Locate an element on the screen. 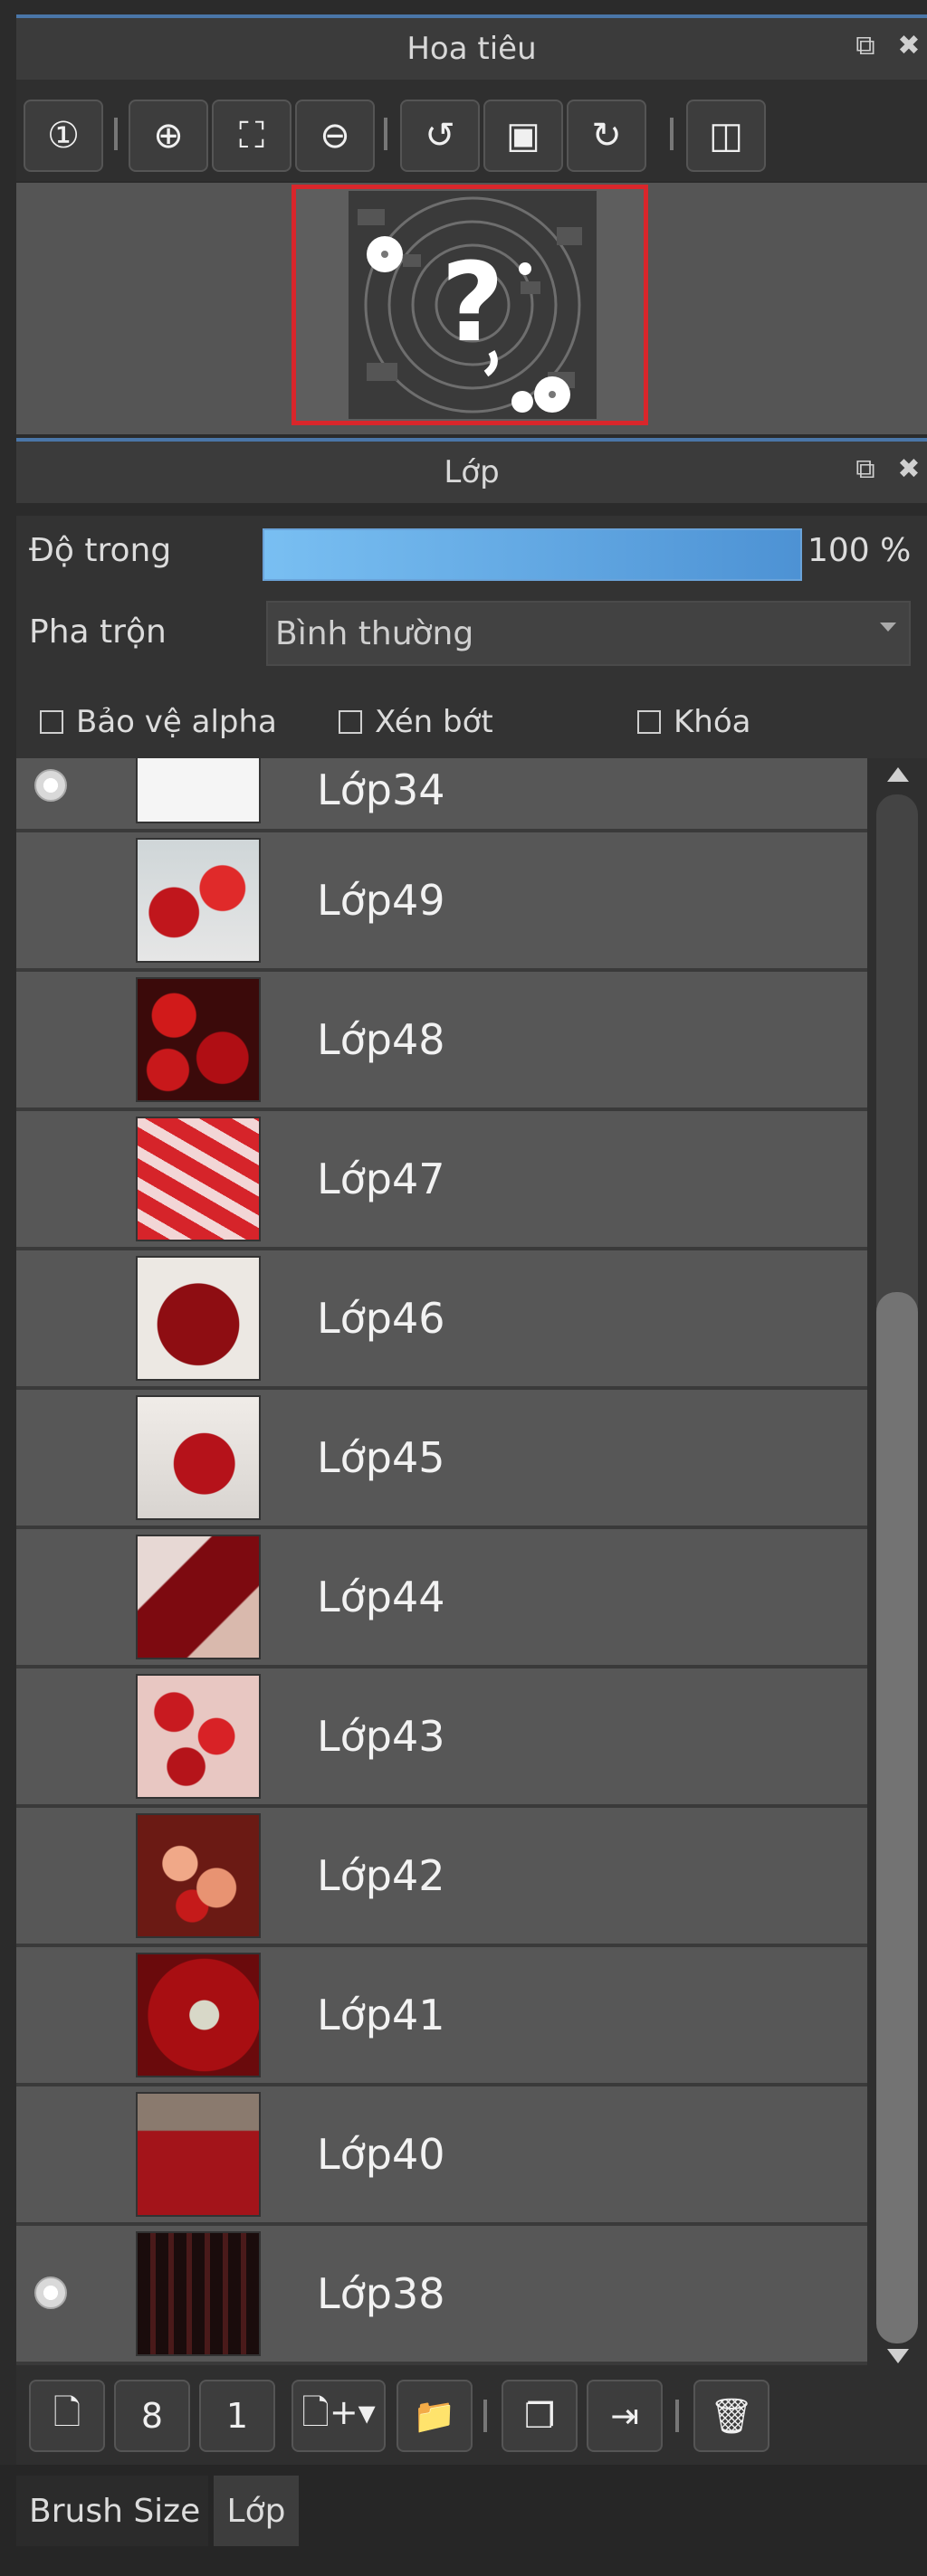  layer-name: Lớp41 is located at coordinates (381, 2015).